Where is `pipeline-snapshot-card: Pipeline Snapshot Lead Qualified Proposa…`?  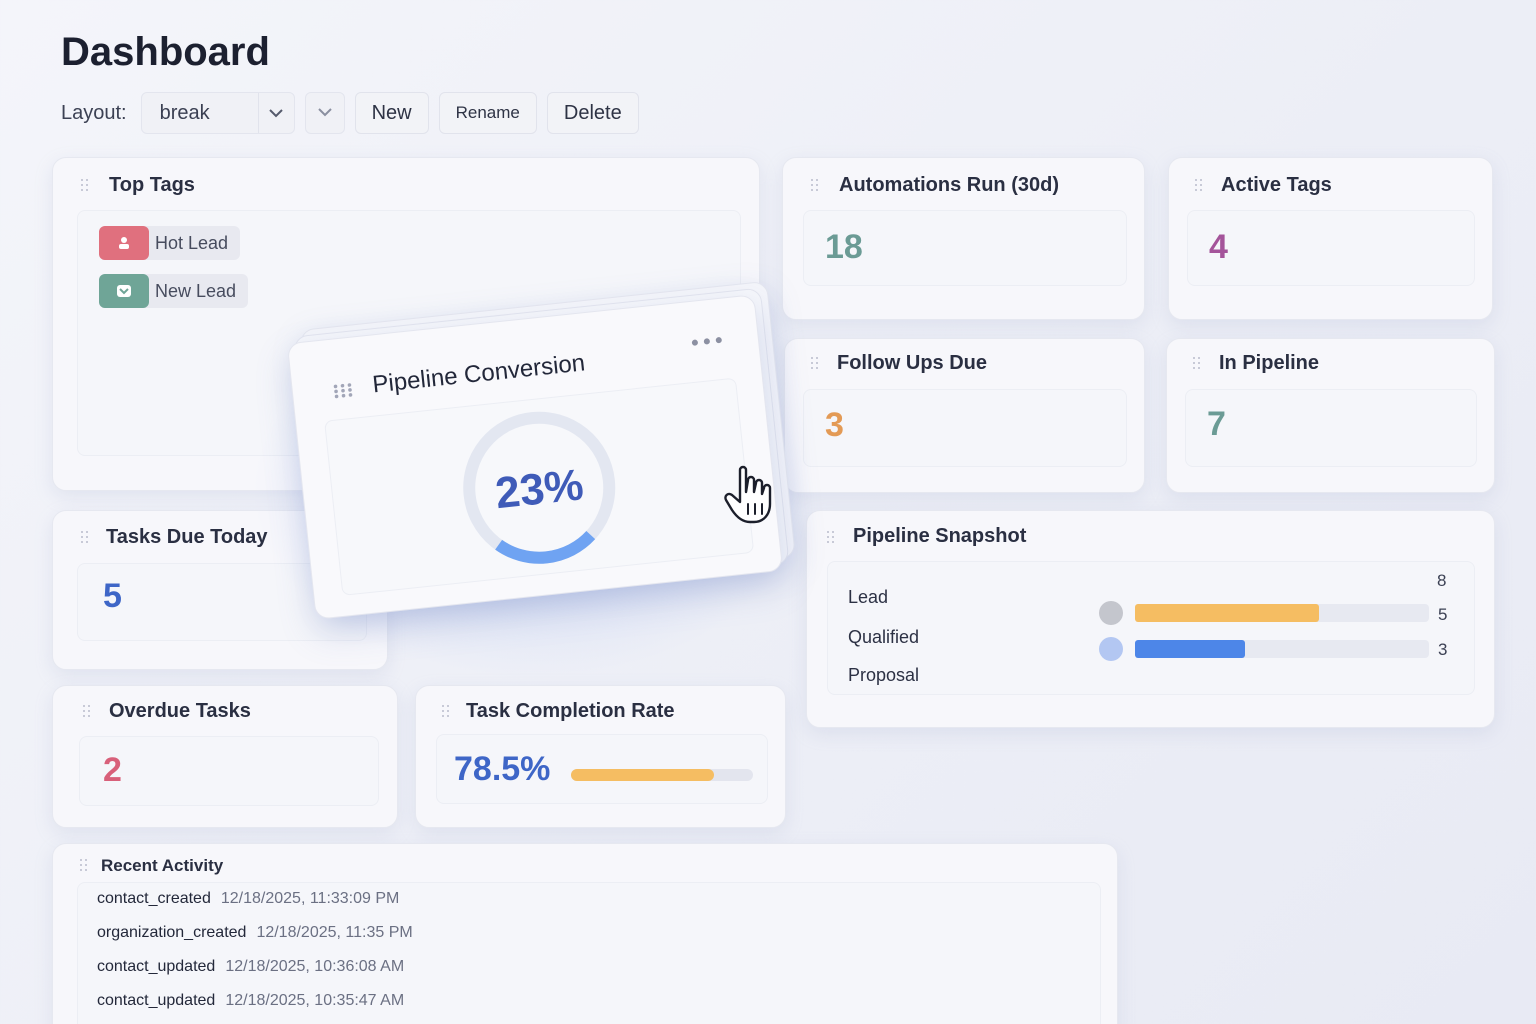 pipeline-snapshot-card: Pipeline Snapshot Lead Qualified Proposa… is located at coordinates (1150, 619).